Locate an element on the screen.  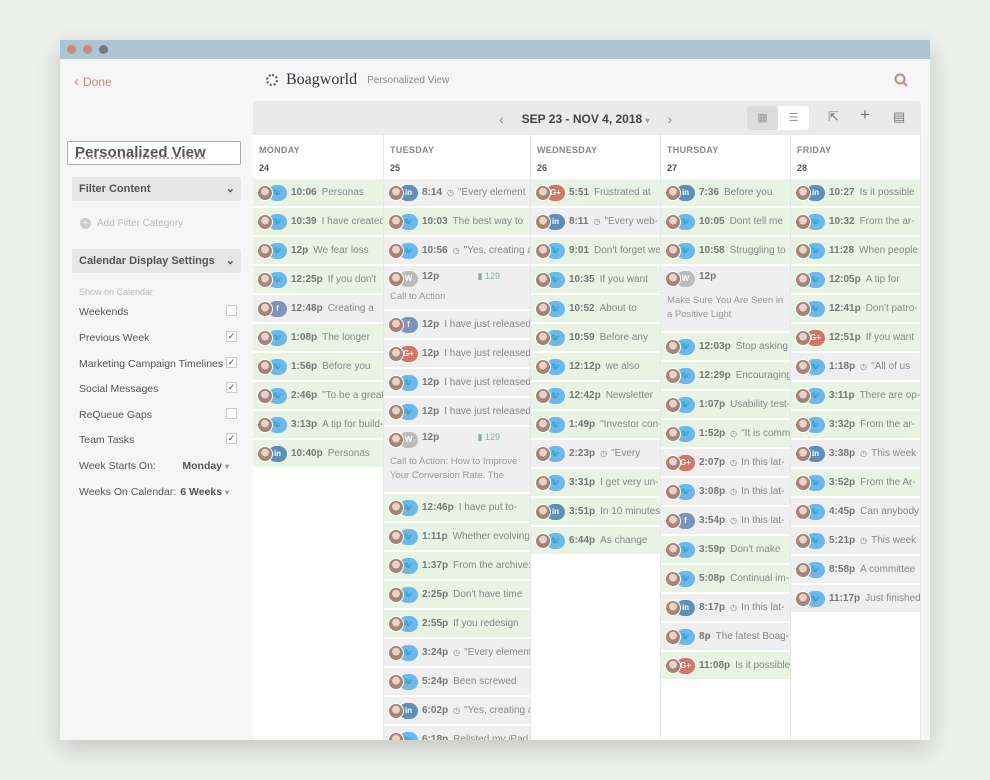
weeks-on-calendar-select: Weeks On Calendar: 6 Weeks ▾ is located at coordinates (158, 492).